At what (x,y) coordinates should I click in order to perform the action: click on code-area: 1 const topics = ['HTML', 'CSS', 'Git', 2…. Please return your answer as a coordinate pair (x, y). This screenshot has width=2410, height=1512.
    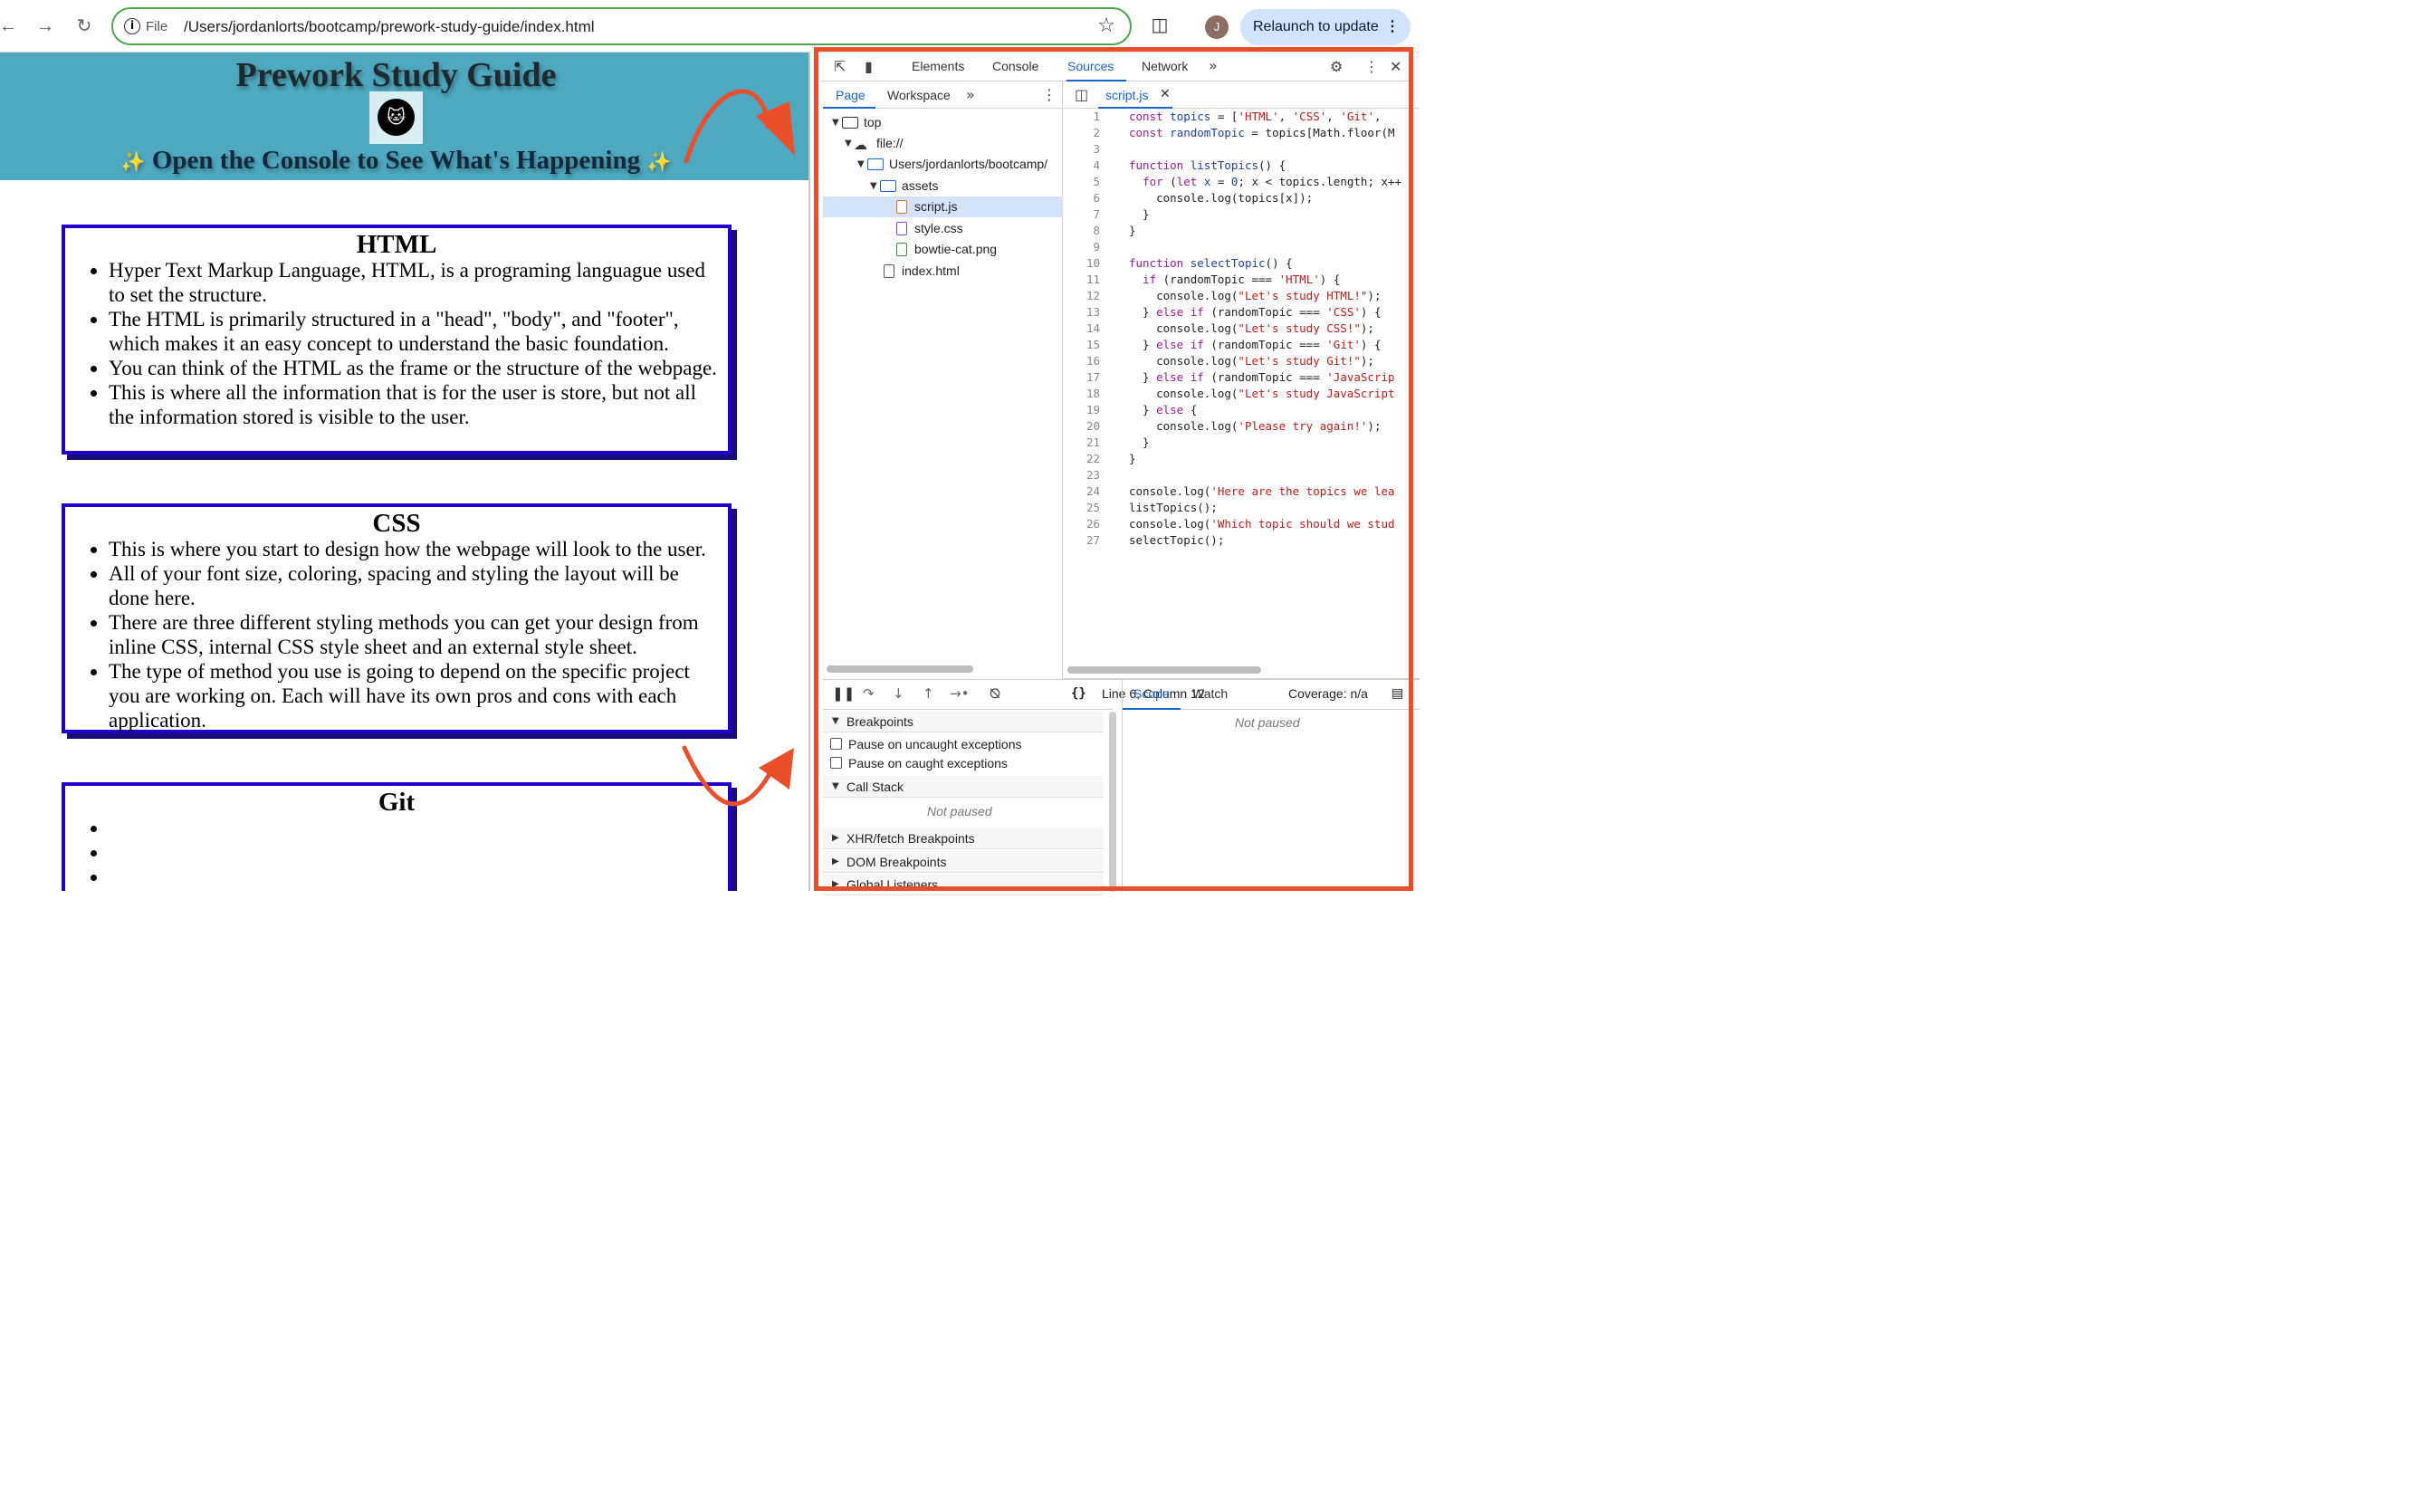
    Looking at the image, I should click on (1236, 371).